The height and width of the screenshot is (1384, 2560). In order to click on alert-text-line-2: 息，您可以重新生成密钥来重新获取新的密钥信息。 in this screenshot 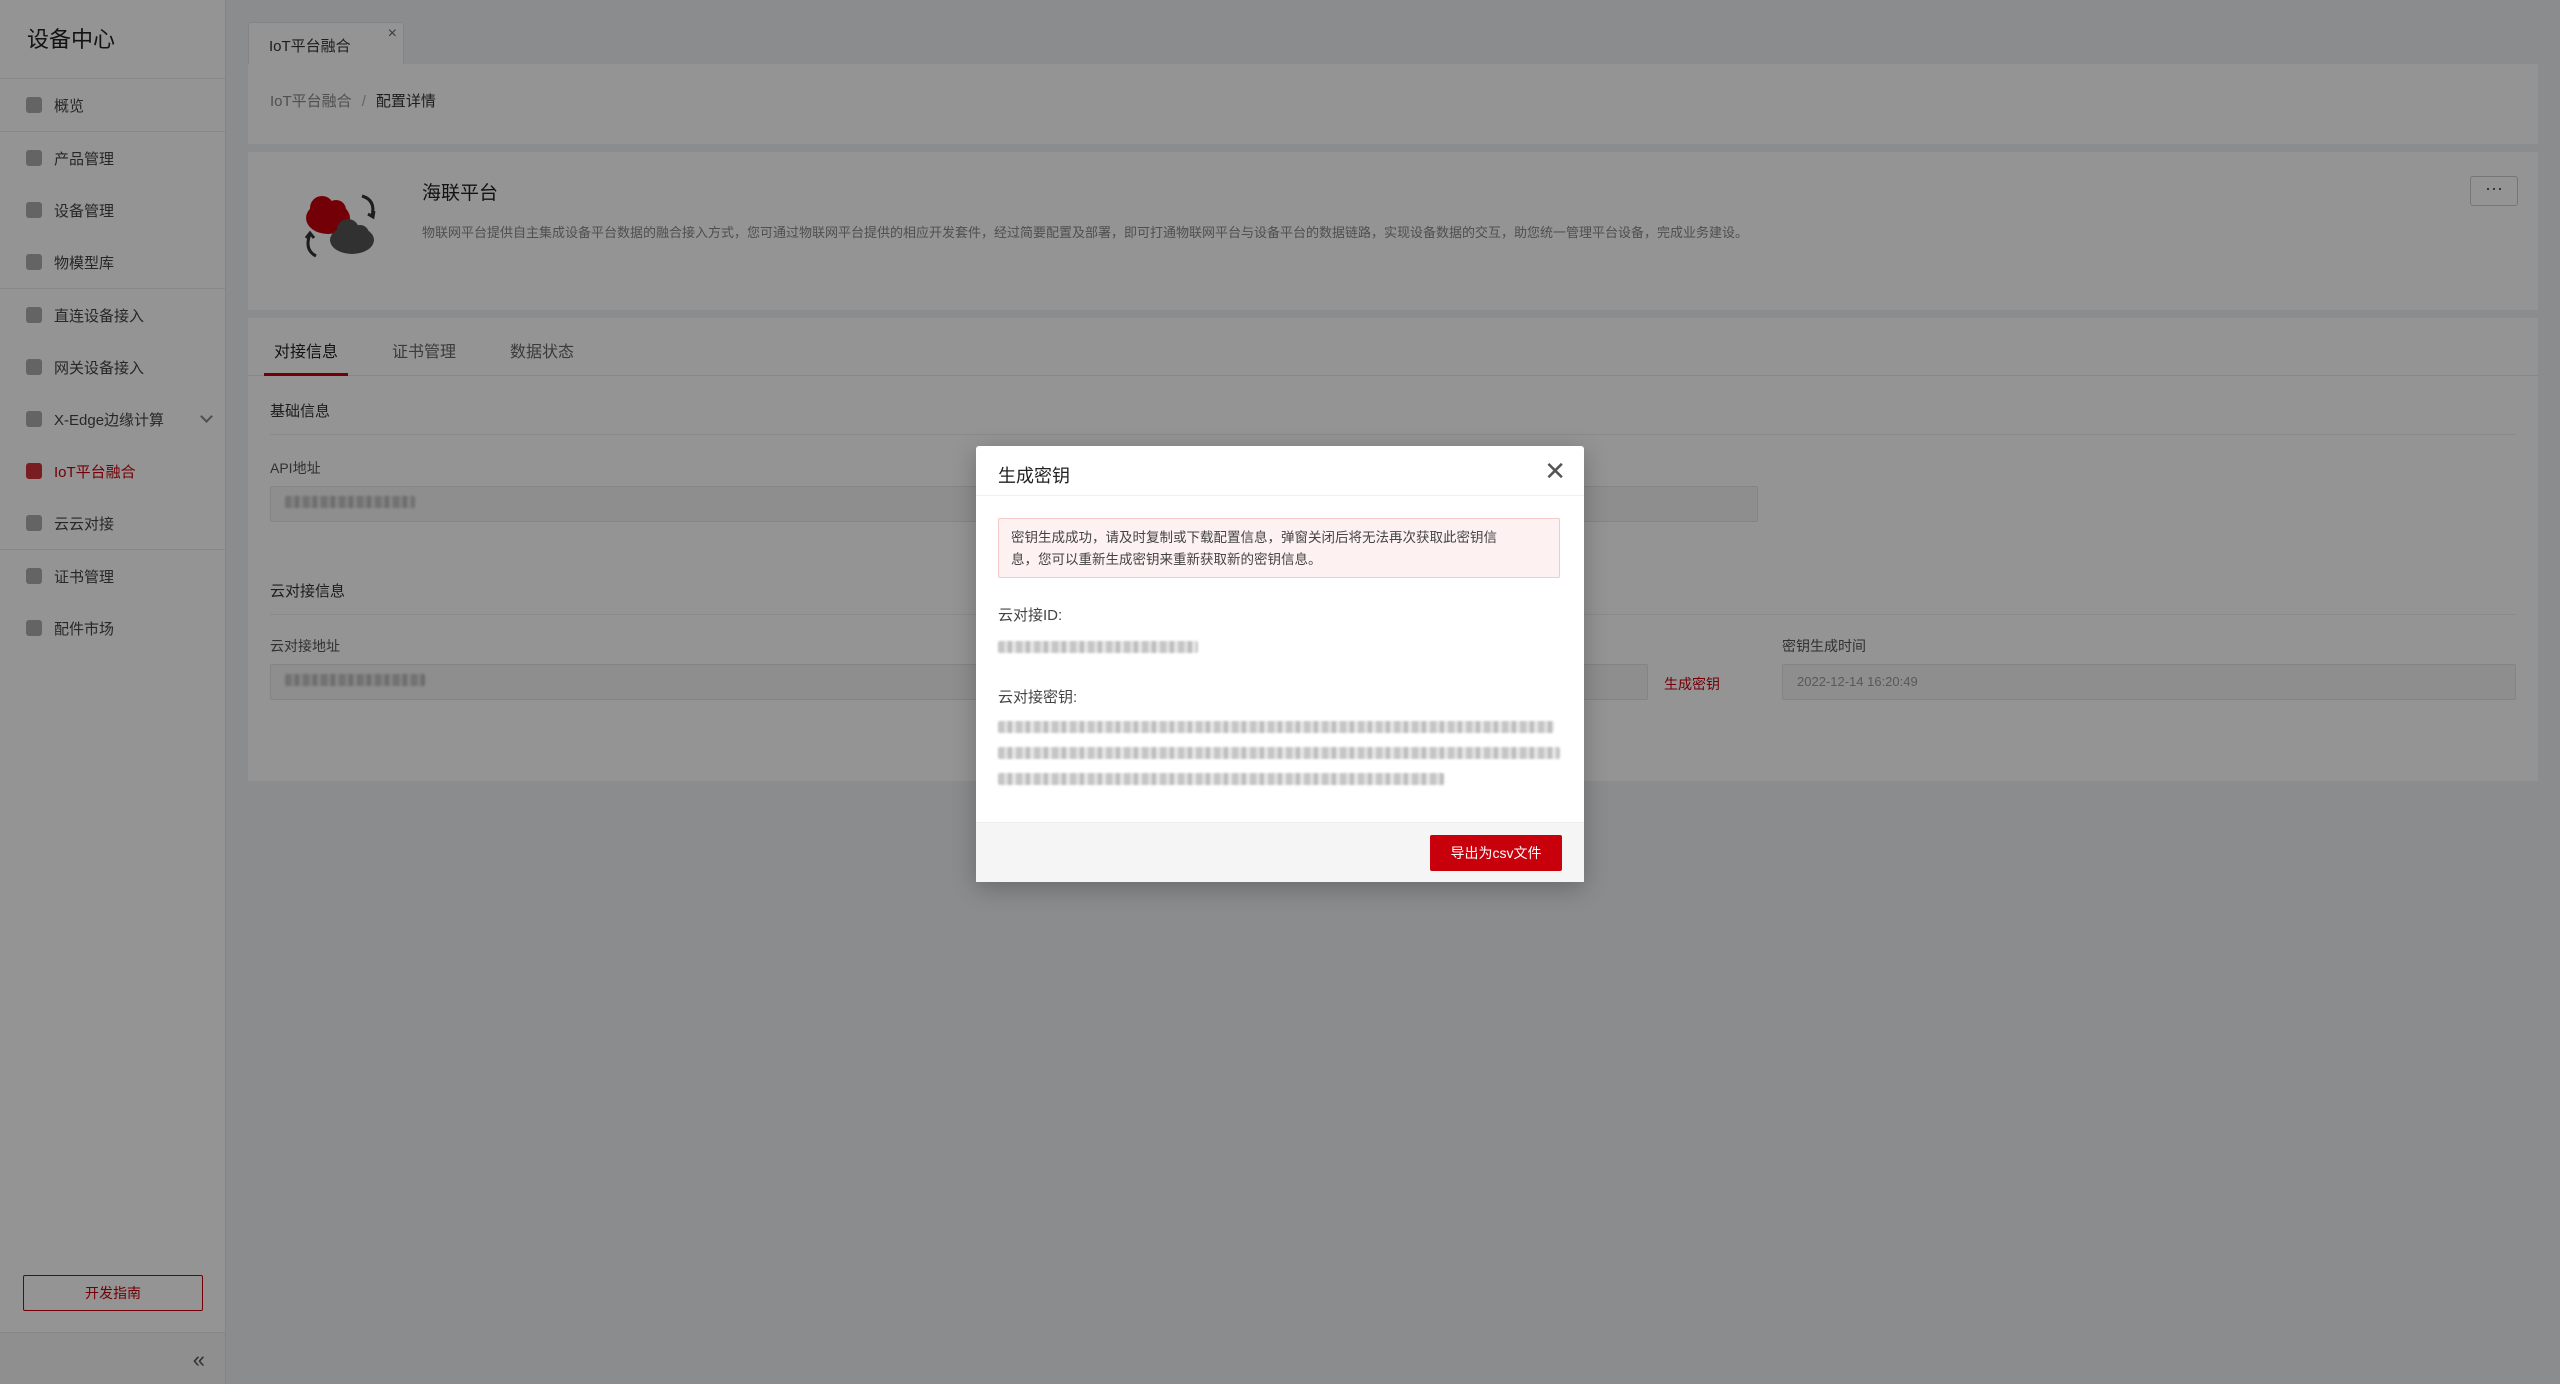, I will do `click(1166, 559)`.